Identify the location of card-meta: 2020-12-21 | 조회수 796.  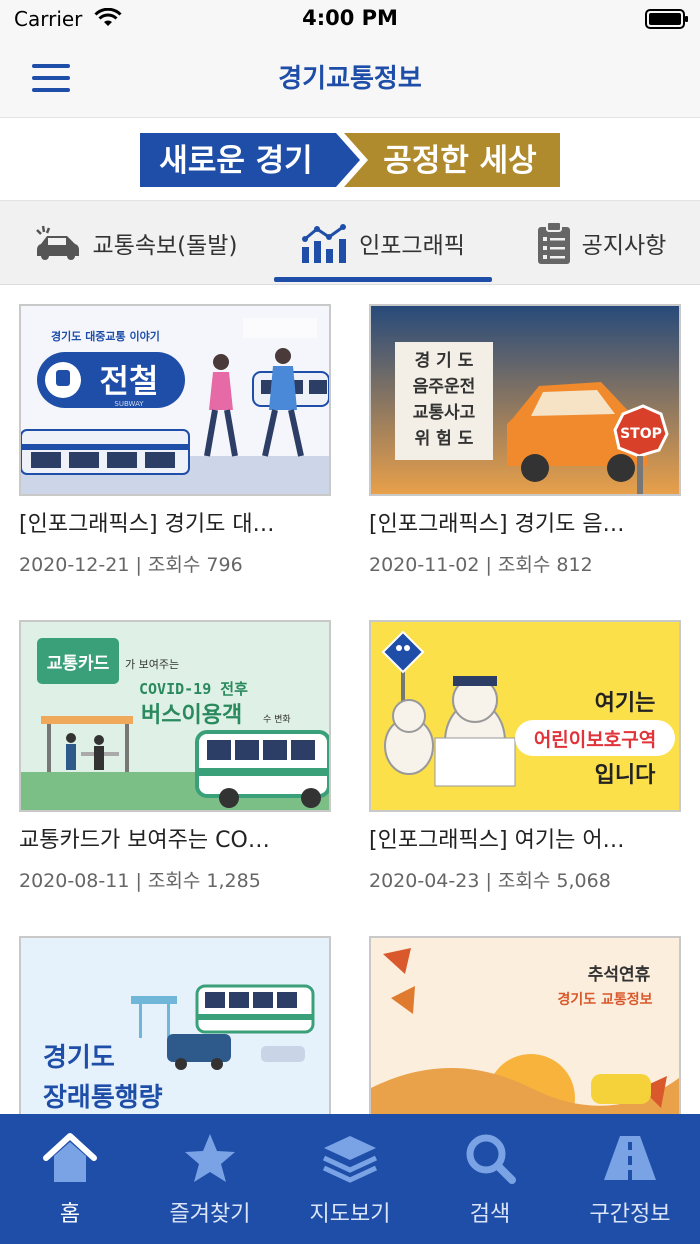
(131, 565).